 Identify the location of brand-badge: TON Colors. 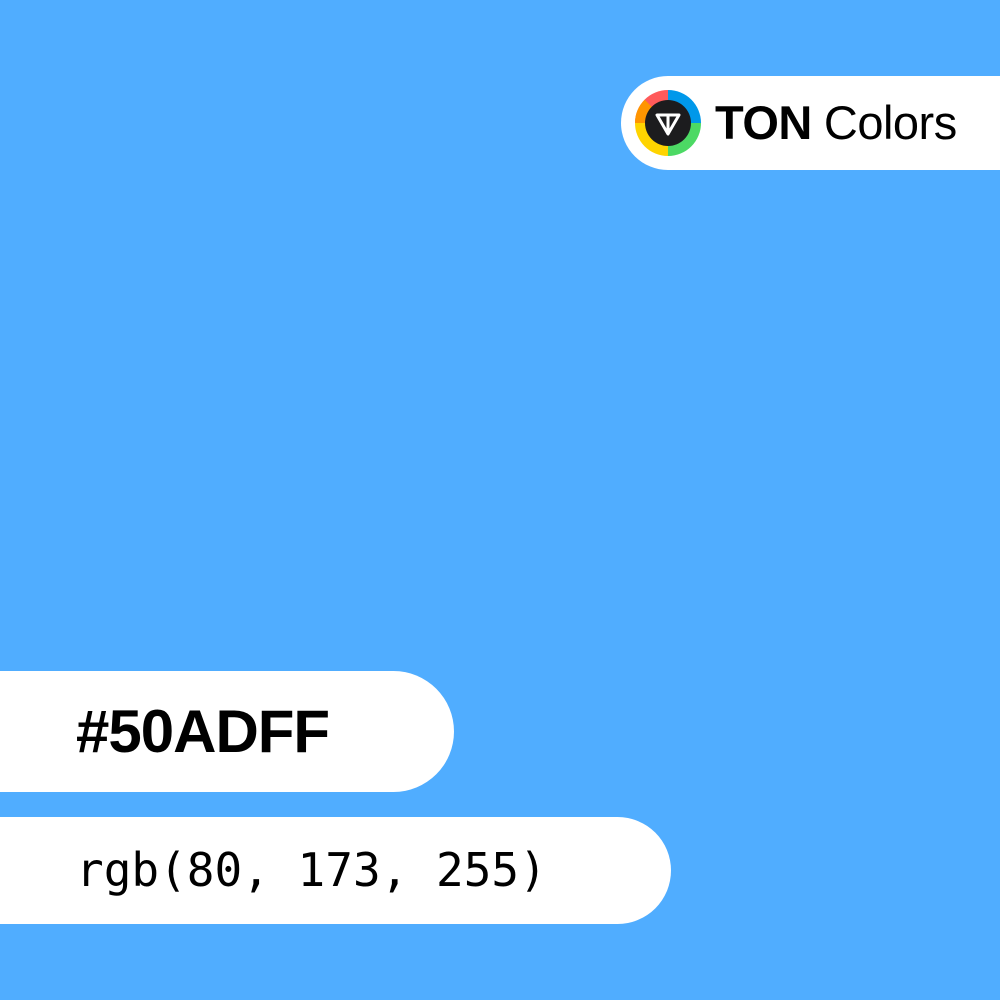
(810, 123).